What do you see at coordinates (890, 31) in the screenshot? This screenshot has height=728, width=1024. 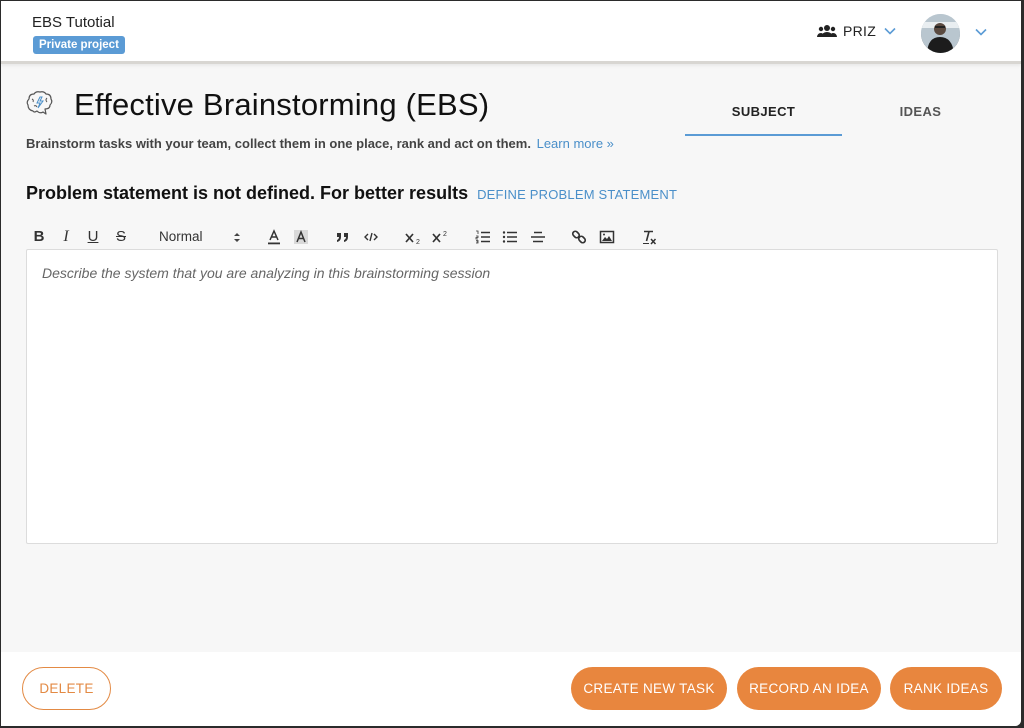 I see `chevron-down-icon` at bounding box center [890, 31].